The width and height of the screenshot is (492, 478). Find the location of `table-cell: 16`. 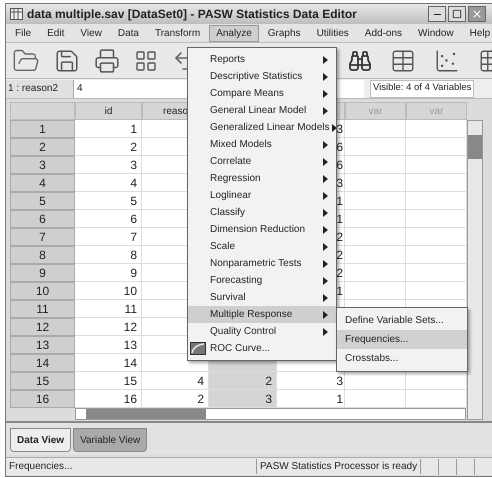

table-cell: 16 is located at coordinates (108, 399).